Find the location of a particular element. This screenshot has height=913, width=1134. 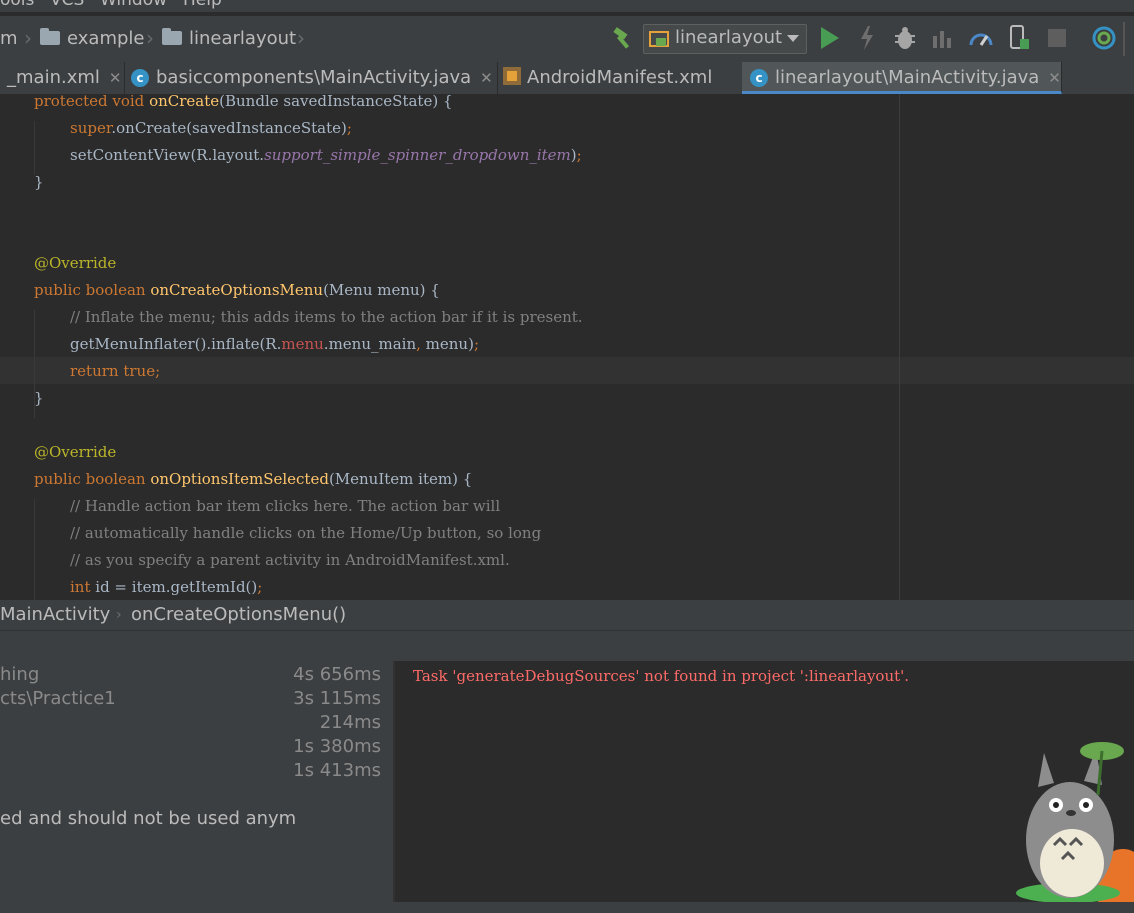

device-manager-icon is located at coordinates (1019, 38).